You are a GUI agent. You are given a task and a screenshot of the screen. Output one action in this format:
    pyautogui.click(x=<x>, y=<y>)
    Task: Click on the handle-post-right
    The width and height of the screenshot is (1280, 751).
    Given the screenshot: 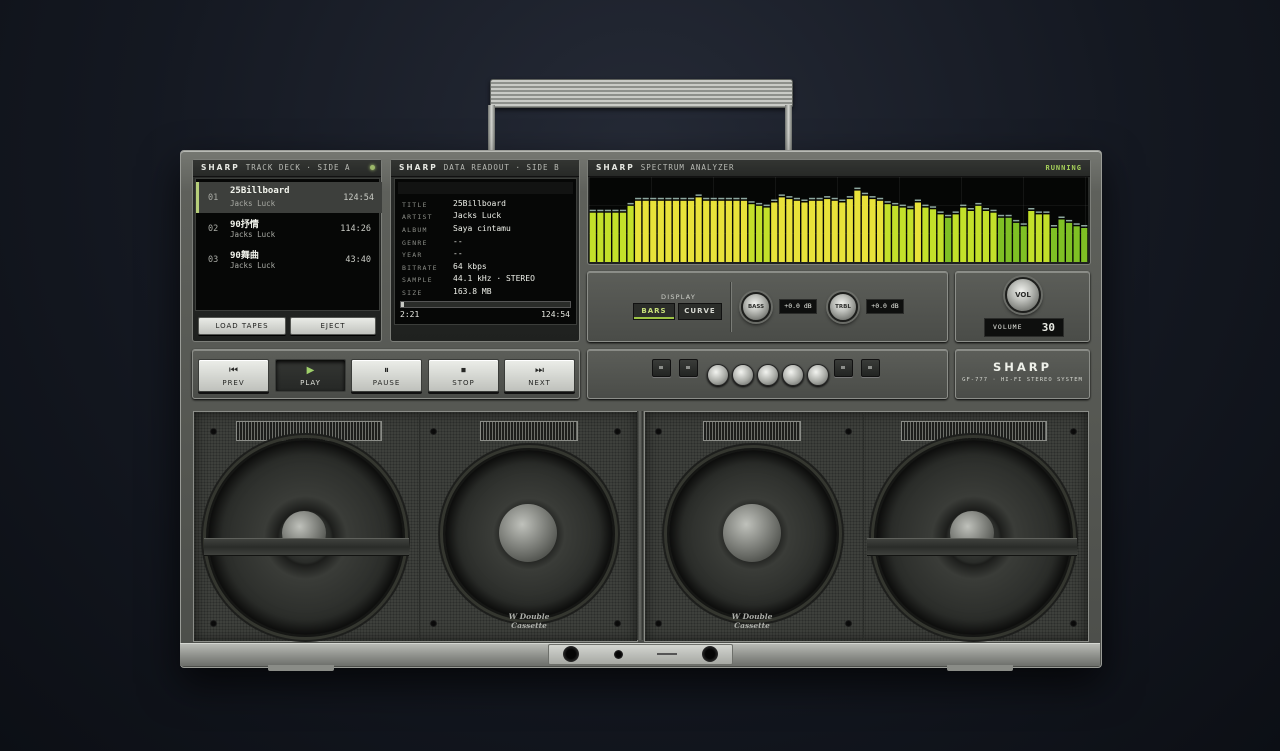 What is the action you would take?
    pyautogui.click(x=788, y=128)
    